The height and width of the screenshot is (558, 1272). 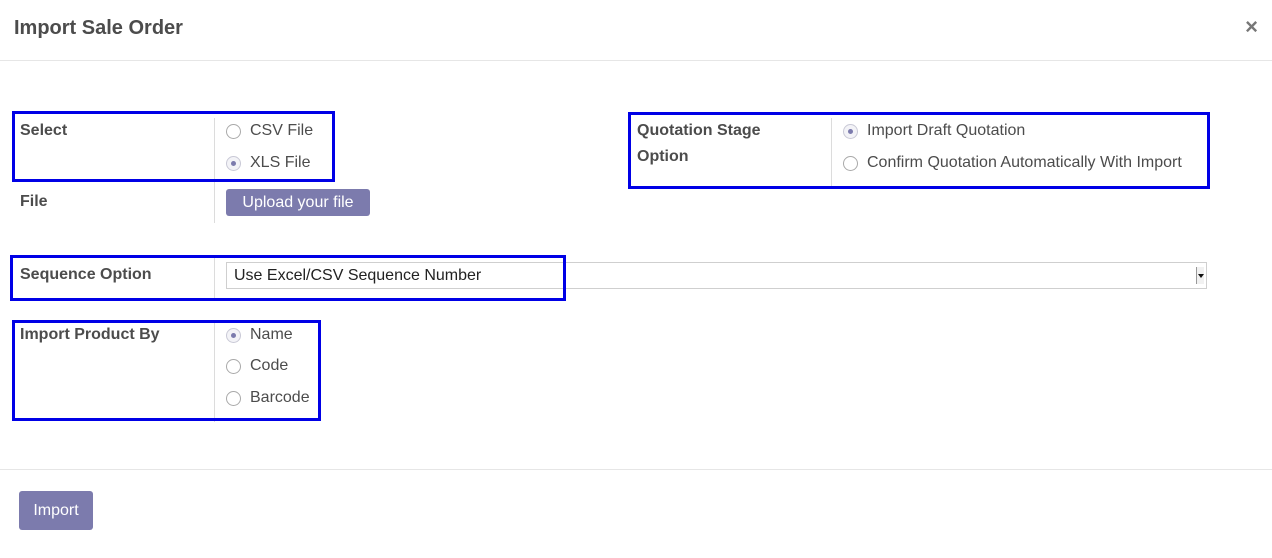 What do you see at coordinates (269, 365) in the screenshot?
I see `radio-label: Code` at bounding box center [269, 365].